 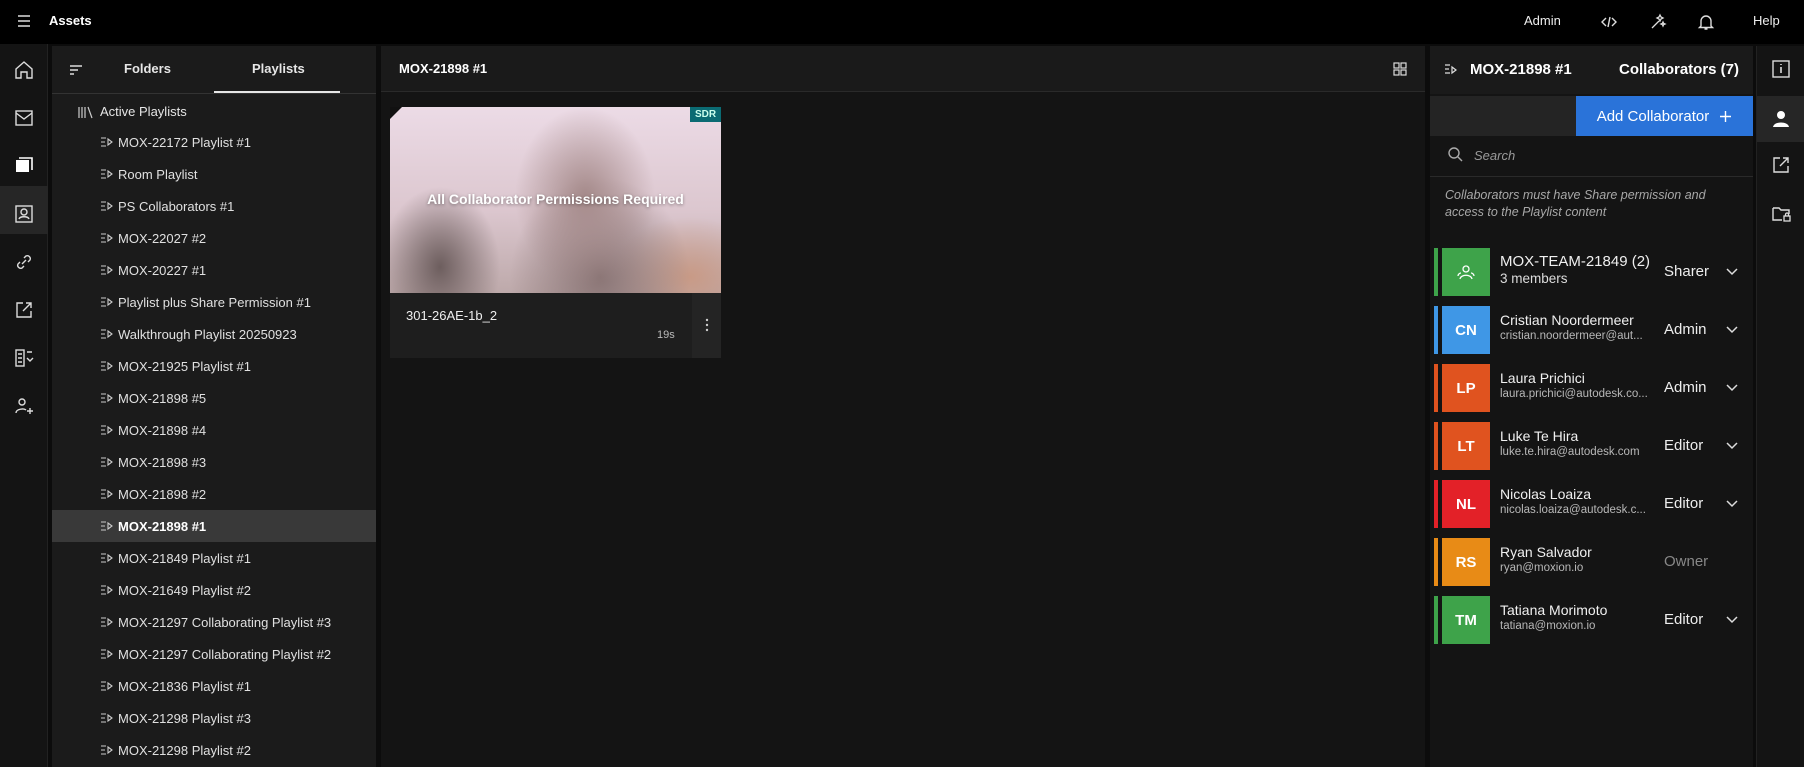 I want to click on menu-icon, so click(x=24, y=21).